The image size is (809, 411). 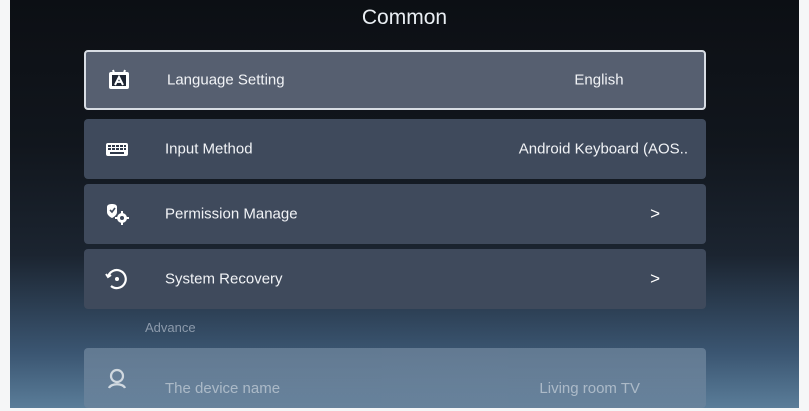 What do you see at coordinates (395, 378) in the screenshot?
I see `menu-item-device-name: The device name Living room TV` at bounding box center [395, 378].